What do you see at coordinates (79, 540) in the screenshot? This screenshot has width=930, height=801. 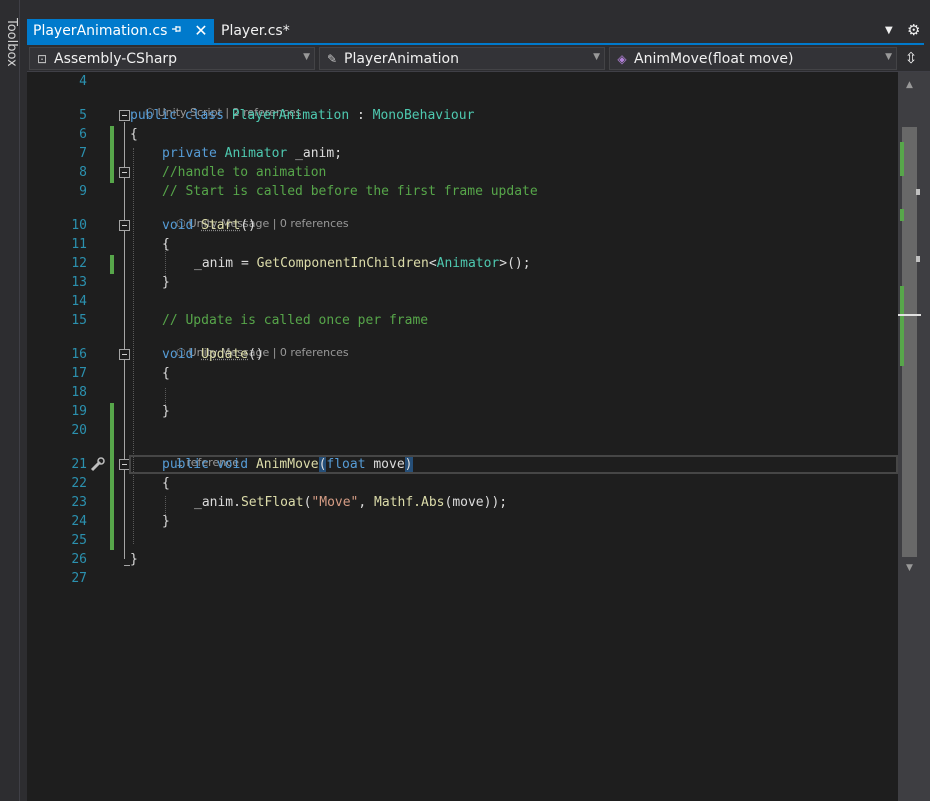 I see `line-number: 25` at bounding box center [79, 540].